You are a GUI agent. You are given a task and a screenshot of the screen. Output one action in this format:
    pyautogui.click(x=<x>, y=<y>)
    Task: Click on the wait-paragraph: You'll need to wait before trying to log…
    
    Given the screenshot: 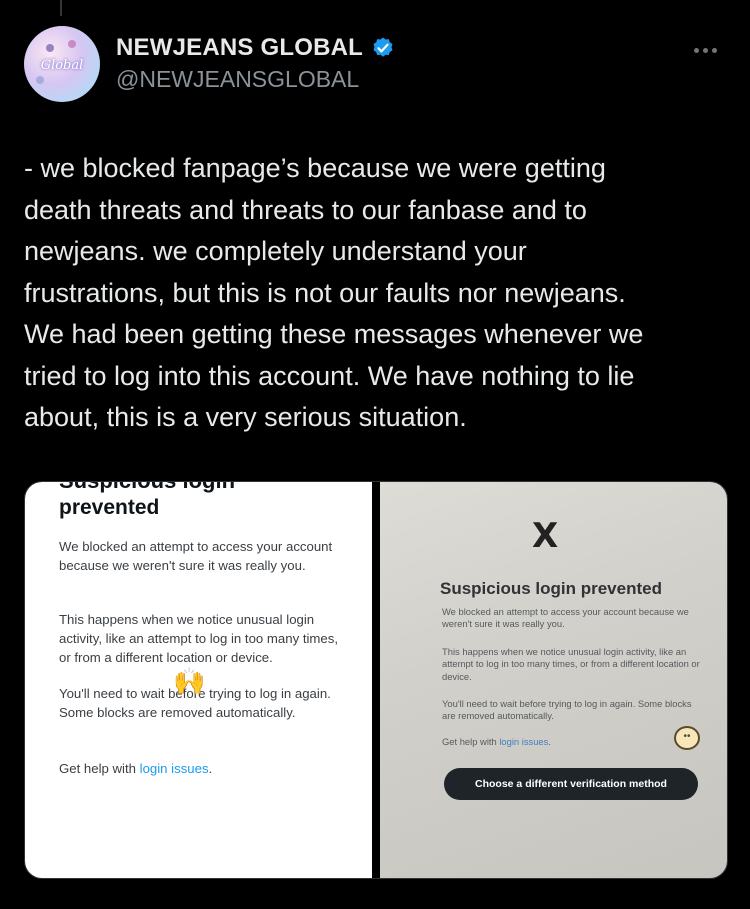 What is the action you would take?
    pyautogui.click(x=567, y=710)
    